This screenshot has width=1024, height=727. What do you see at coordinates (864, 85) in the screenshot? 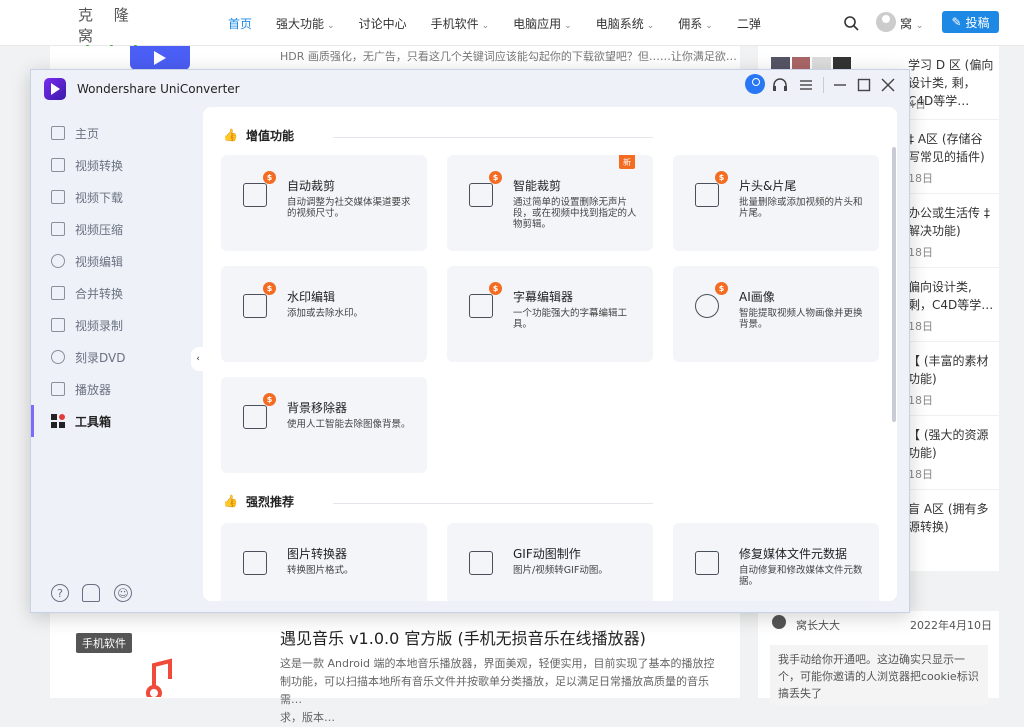
I see `maximize-icon` at bounding box center [864, 85].